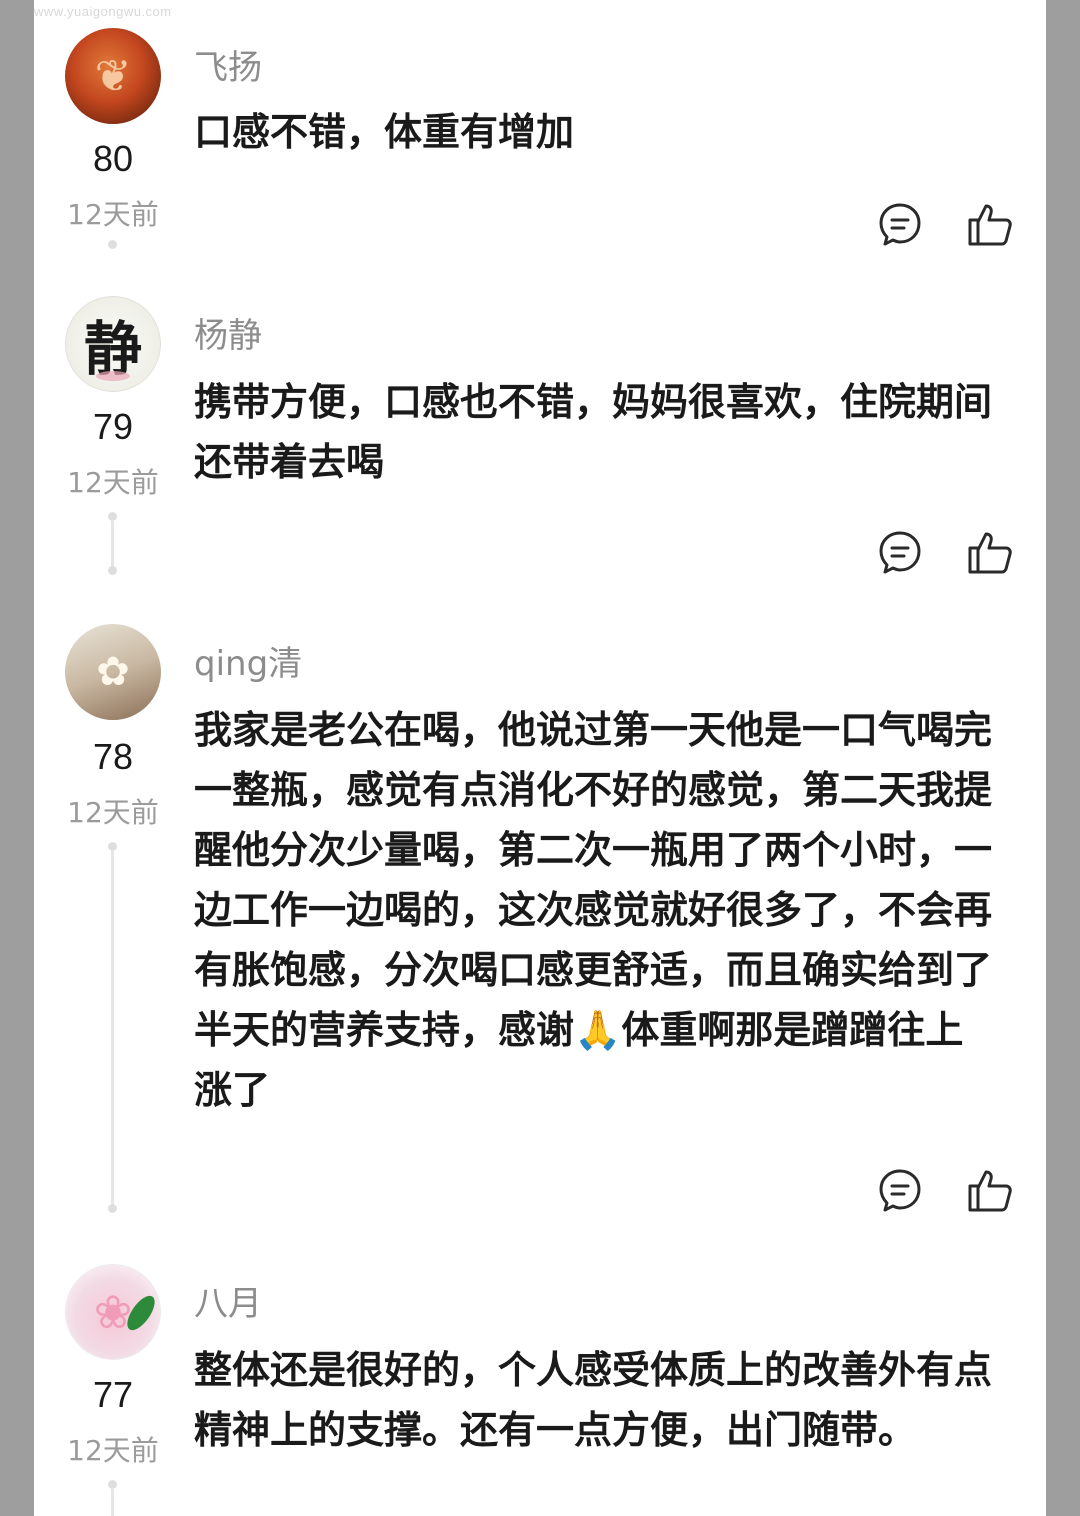 This screenshot has width=1080, height=1516. I want to click on comment-text: 口感不错，体重有增加, so click(384, 132).